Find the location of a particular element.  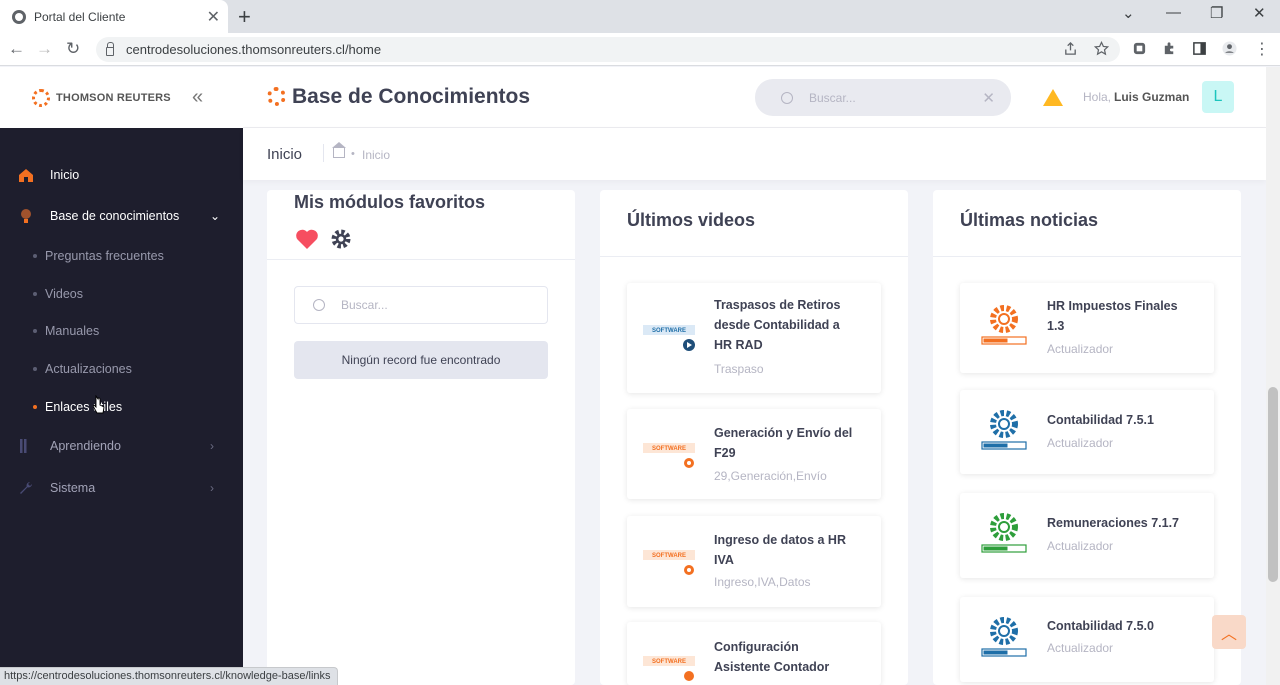

favorites-title: Mis módulos favoritos is located at coordinates (390, 202).